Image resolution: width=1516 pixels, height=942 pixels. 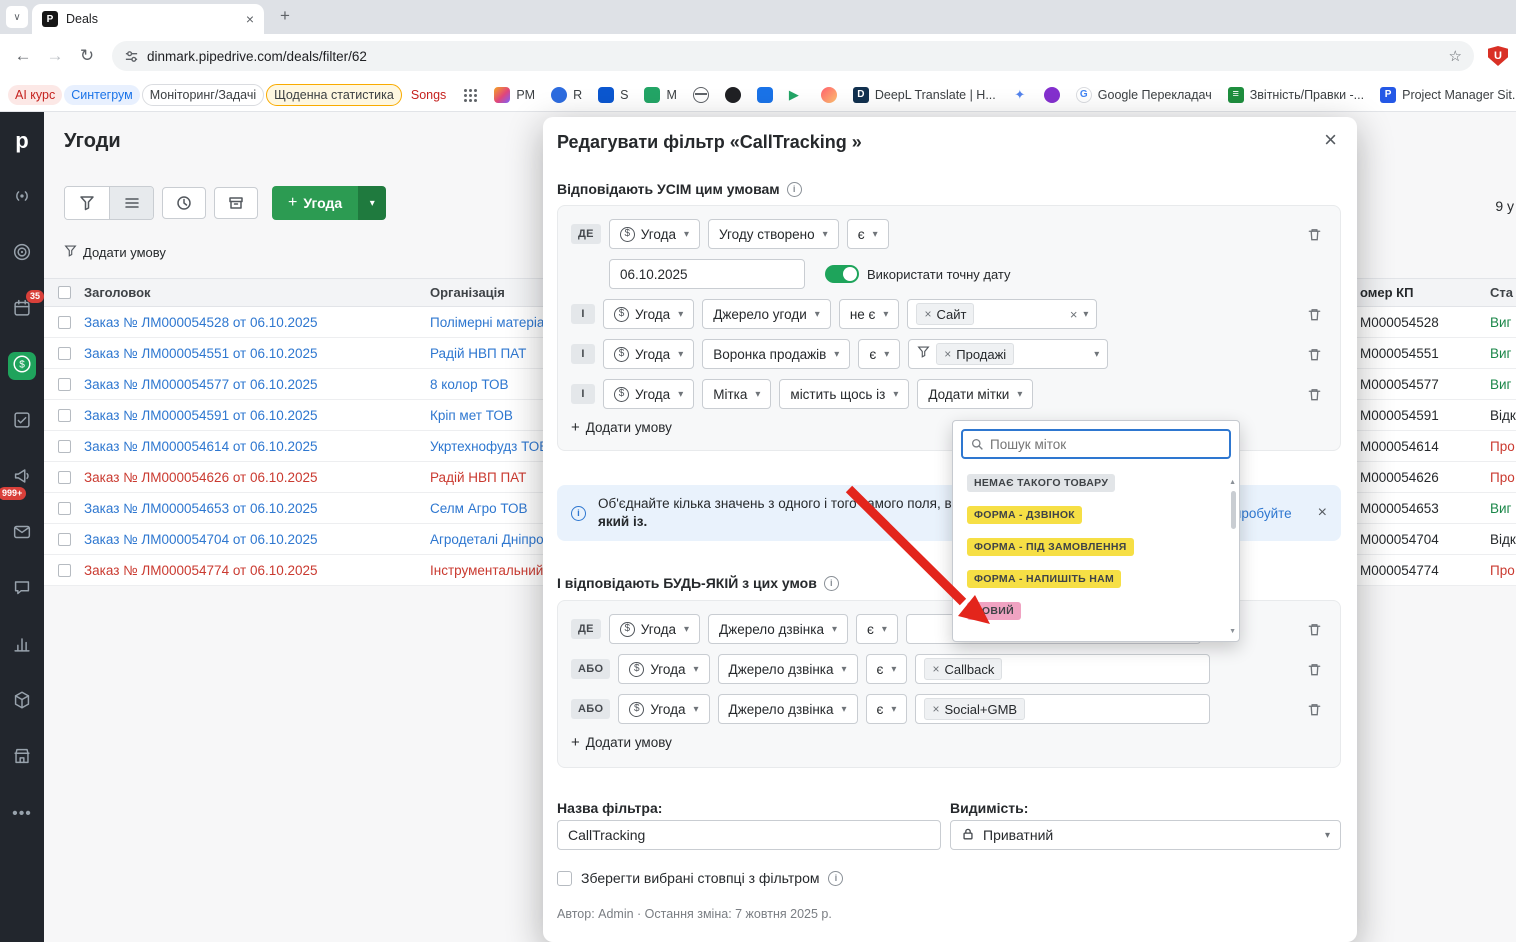 I want to click on deal-title-link: Заказ № ЛМ000054591 от 06.10.2025, so click(x=257, y=415).